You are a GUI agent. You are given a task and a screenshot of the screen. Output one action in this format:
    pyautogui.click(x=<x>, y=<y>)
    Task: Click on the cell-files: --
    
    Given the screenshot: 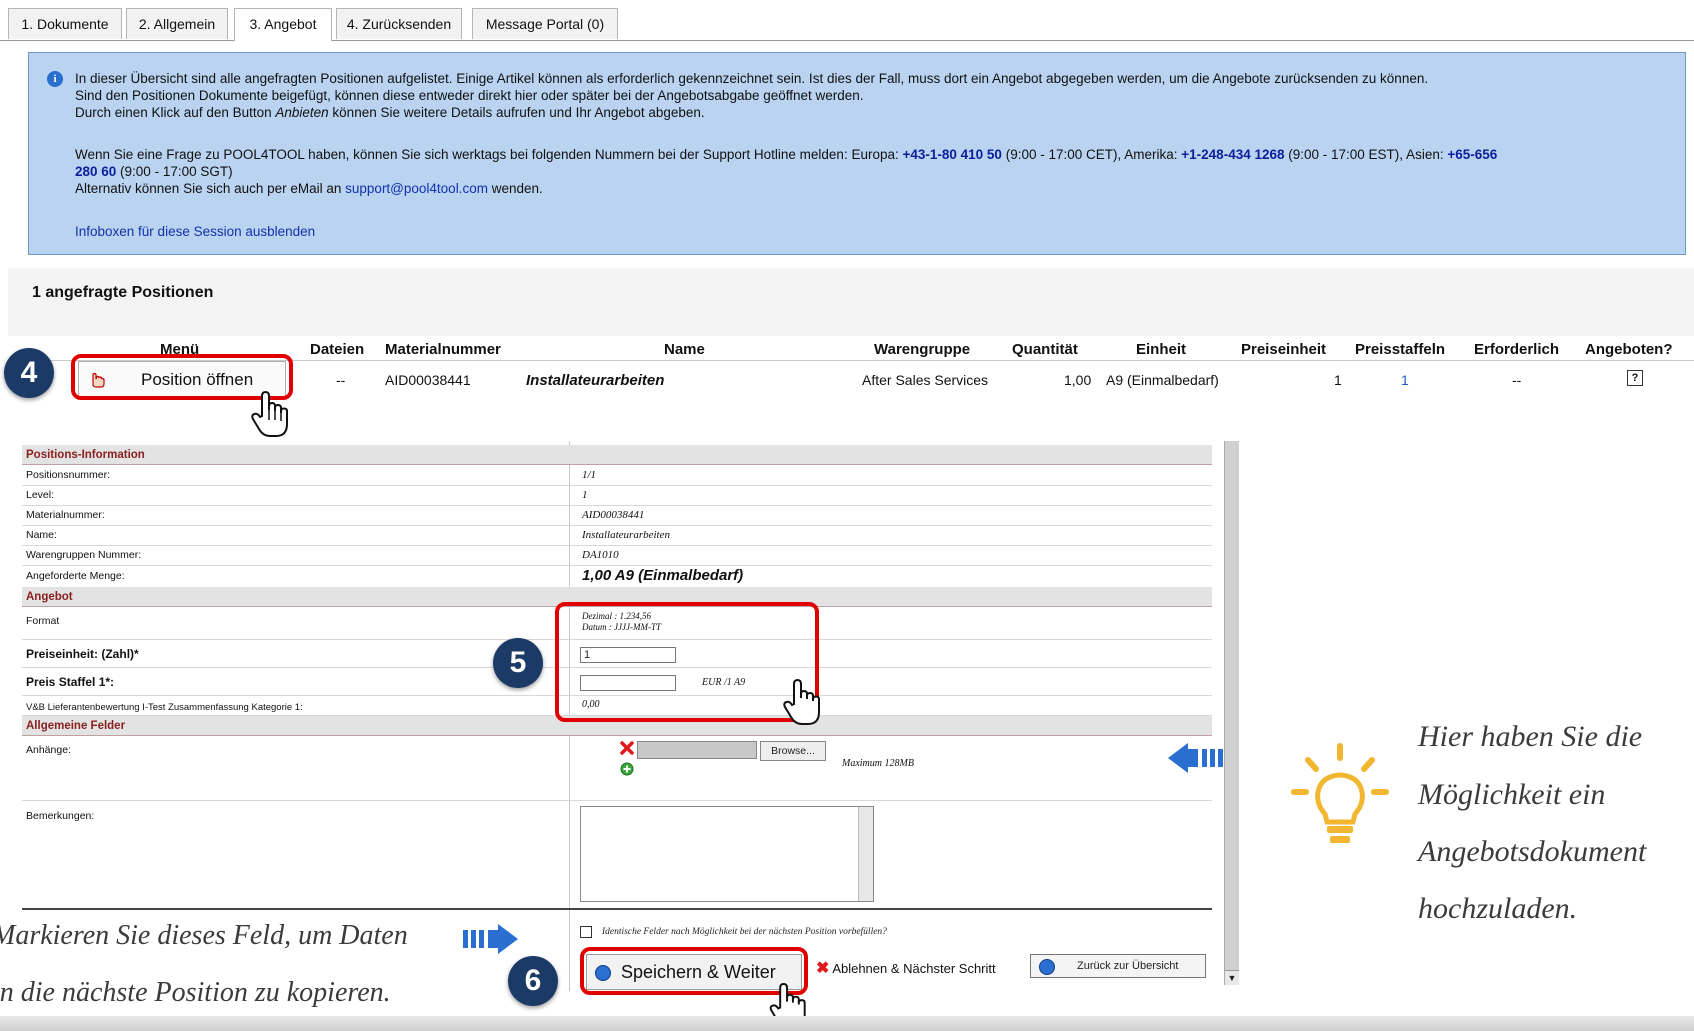 What is the action you would take?
    pyautogui.click(x=341, y=380)
    